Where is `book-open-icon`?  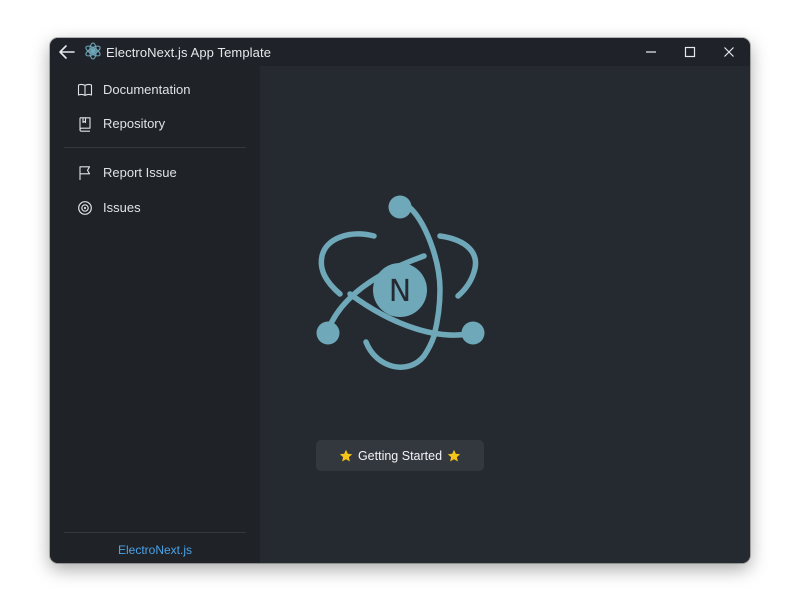
book-open-icon is located at coordinates (85, 89).